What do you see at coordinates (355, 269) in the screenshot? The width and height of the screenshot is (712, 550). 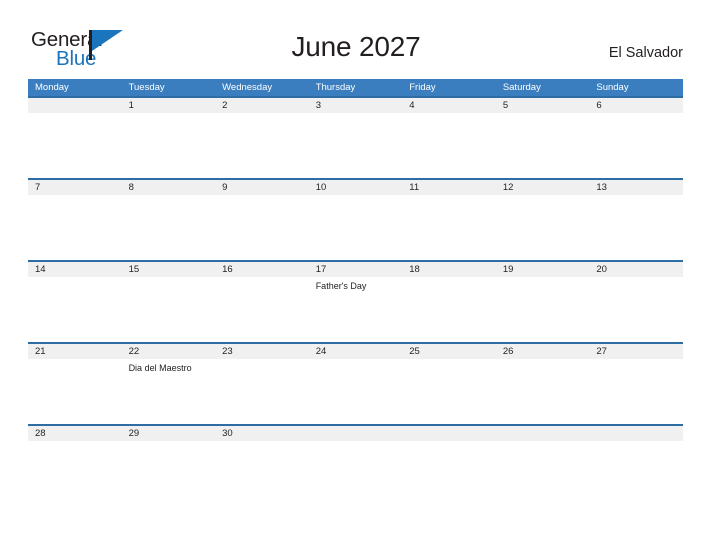 I see `day-number: 17` at bounding box center [355, 269].